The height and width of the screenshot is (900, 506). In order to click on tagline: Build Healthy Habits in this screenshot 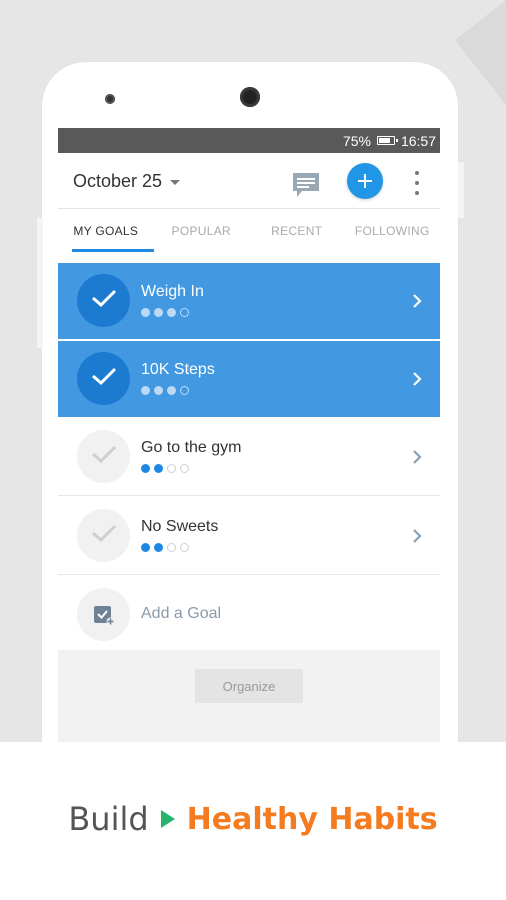, I will do `click(253, 819)`.